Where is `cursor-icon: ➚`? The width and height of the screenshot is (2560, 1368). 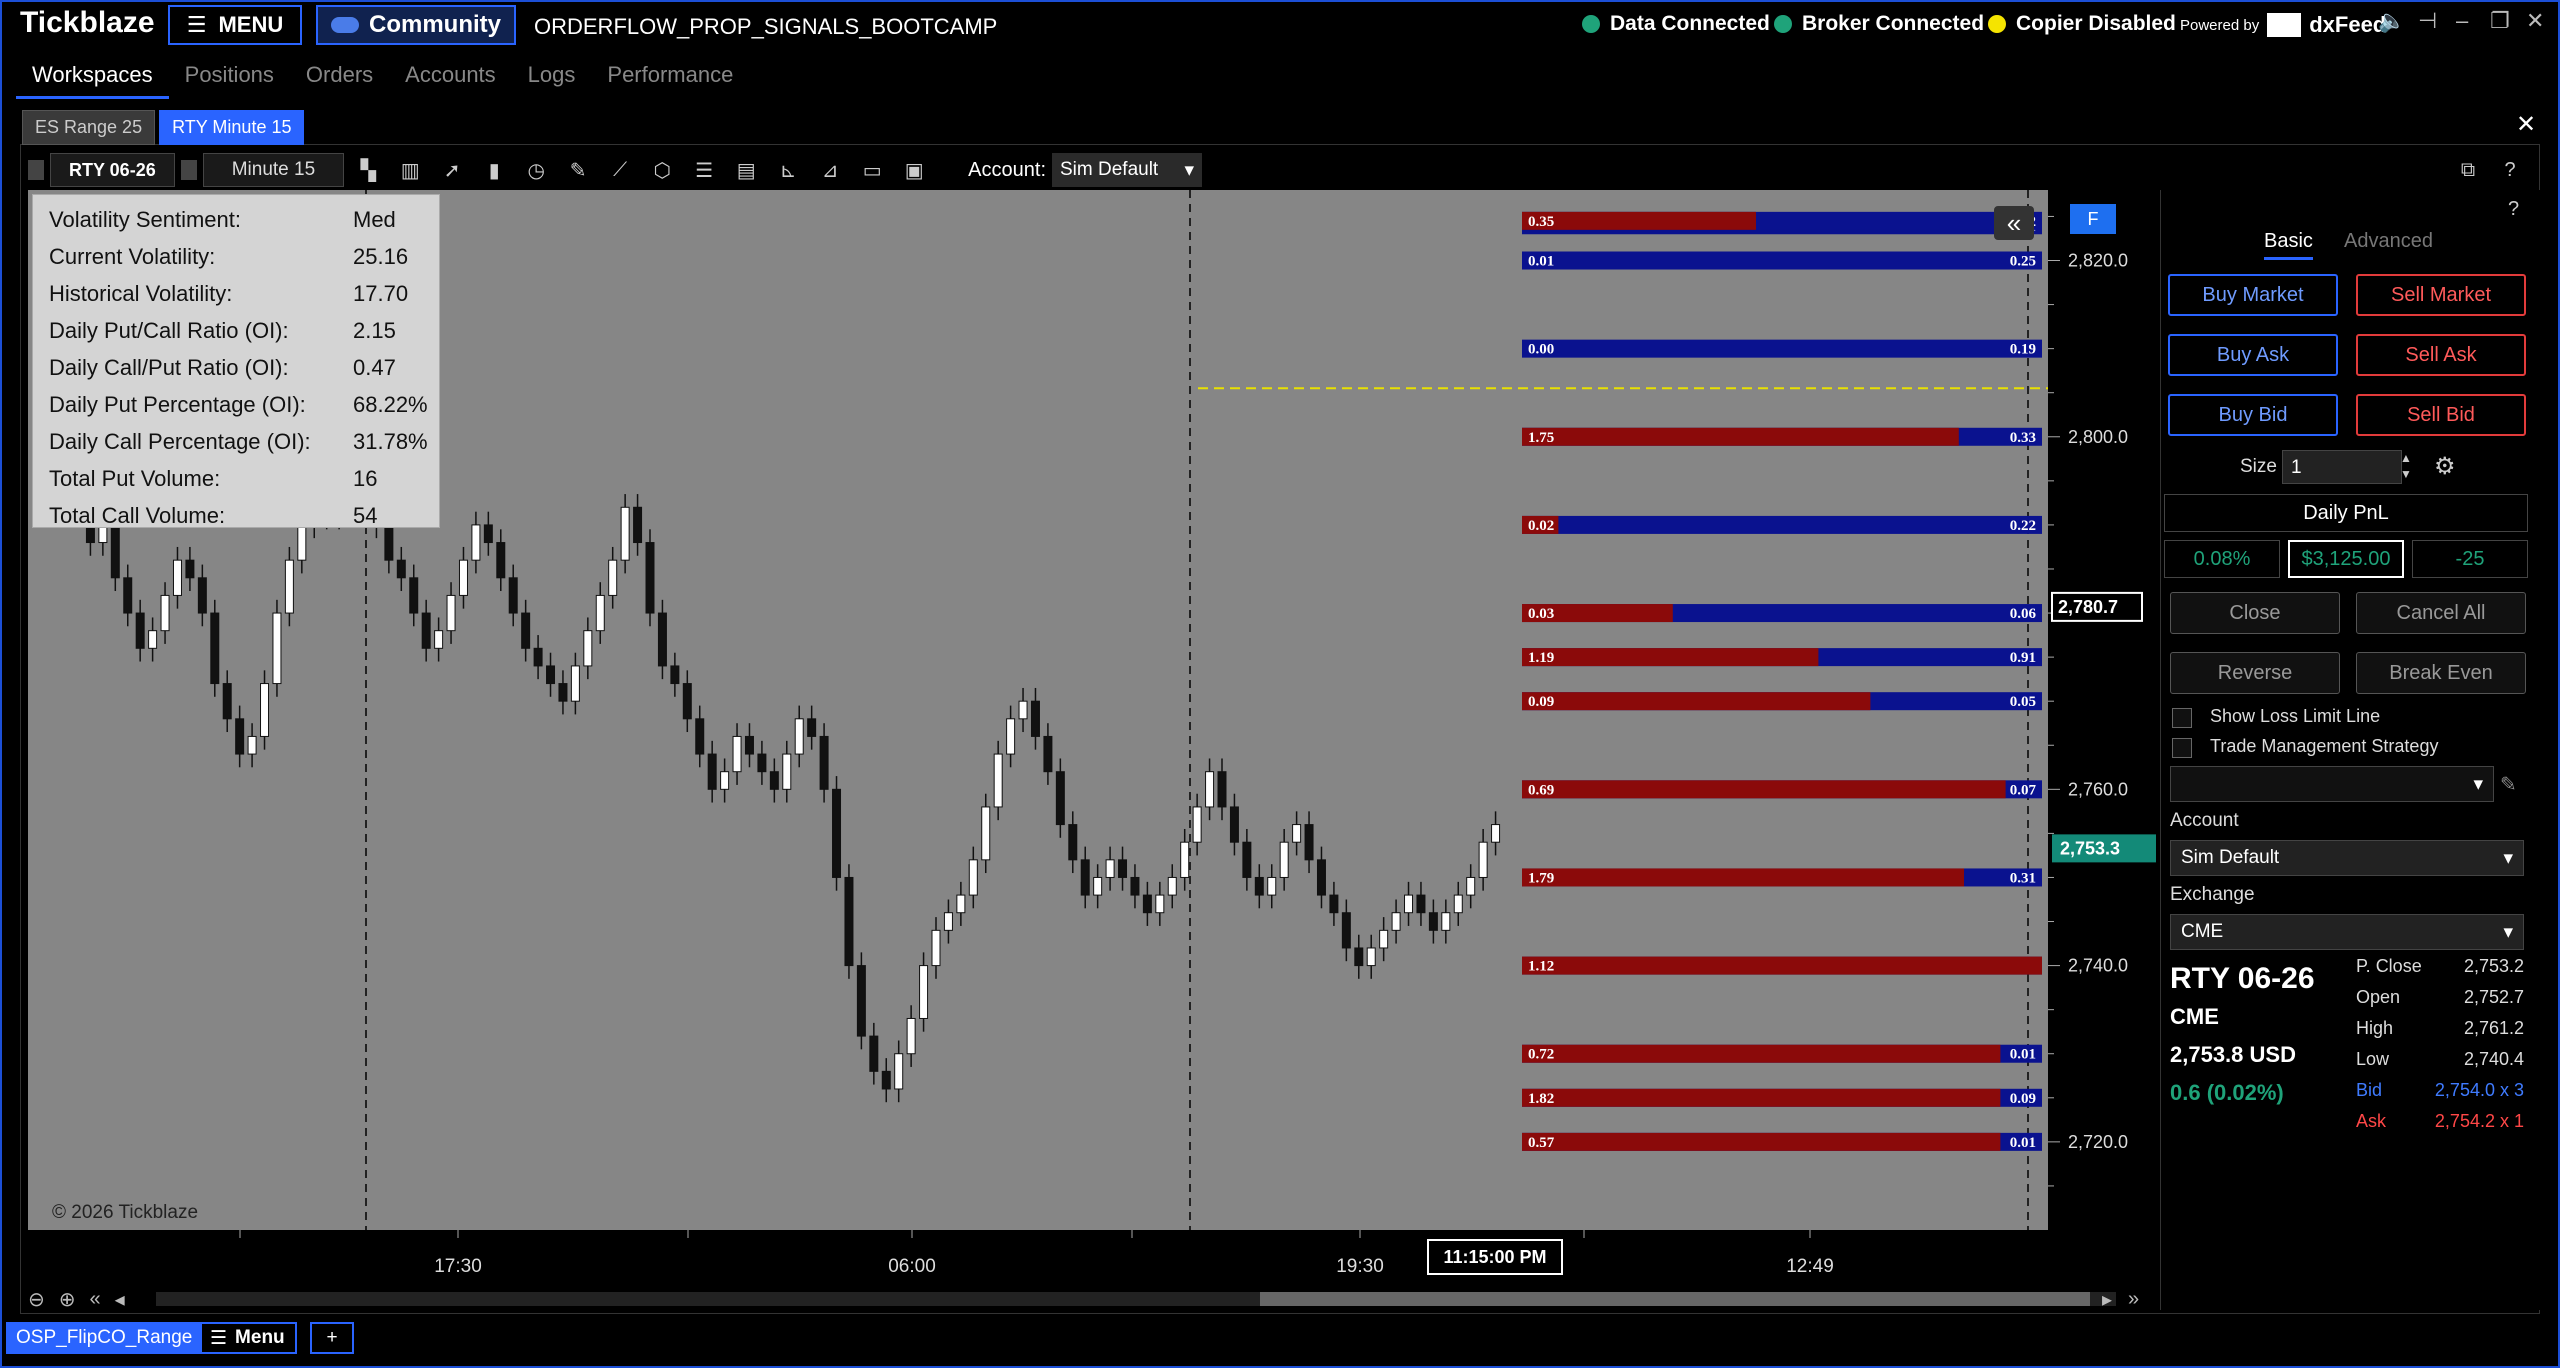 cursor-icon: ➚ is located at coordinates (452, 170).